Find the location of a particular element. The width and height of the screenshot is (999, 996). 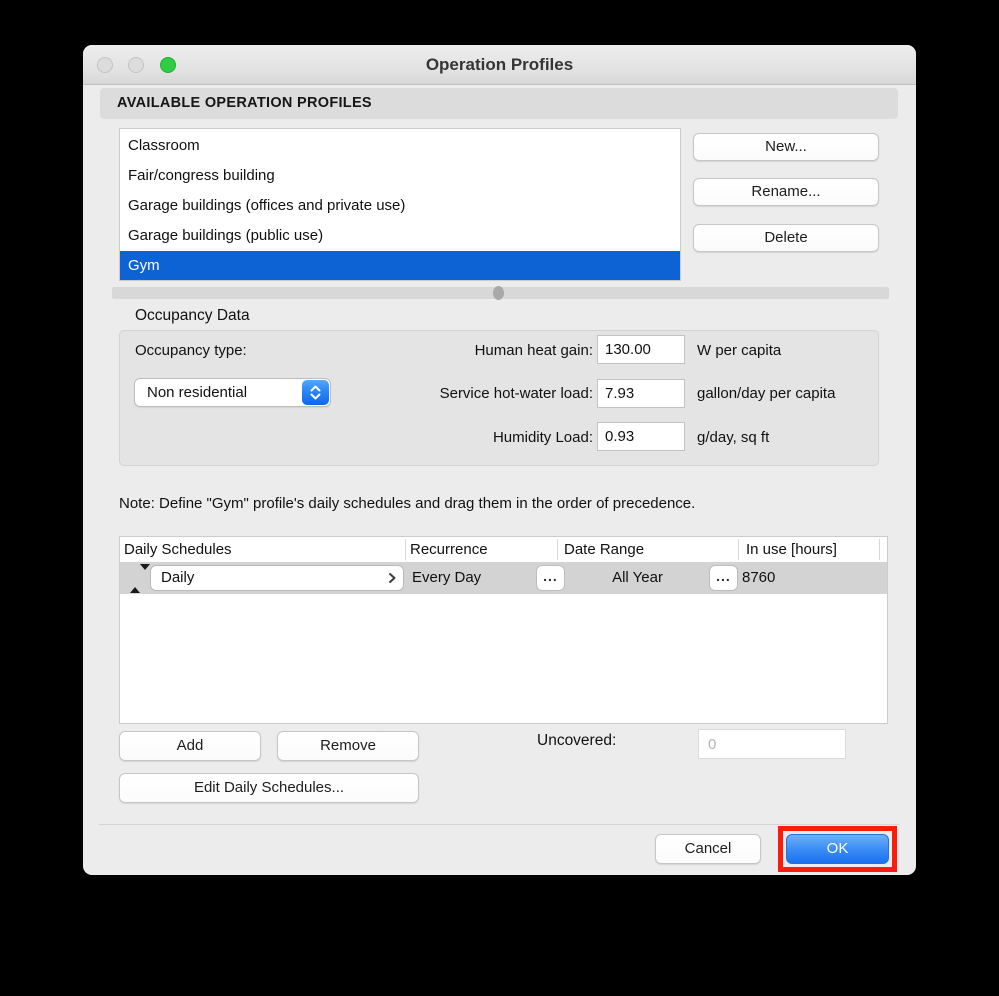

human-heat-gain-input is located at coordinates (641, 349).